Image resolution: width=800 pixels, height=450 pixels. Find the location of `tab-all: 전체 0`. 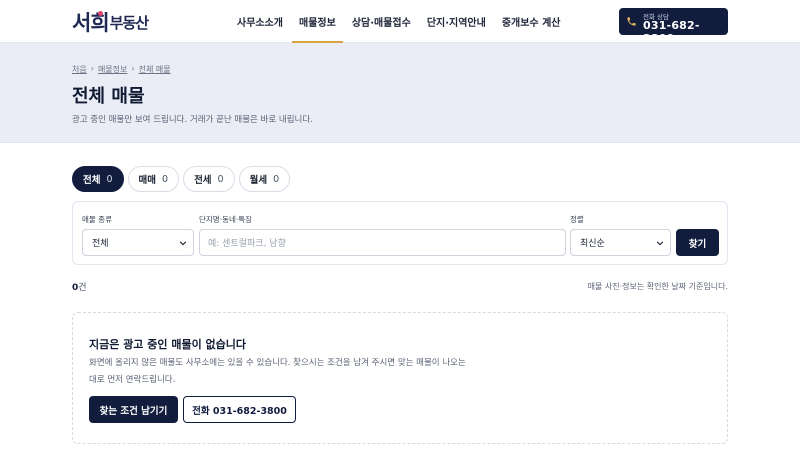

tab-all: 전체 0 is located at coordinates (98, 179).